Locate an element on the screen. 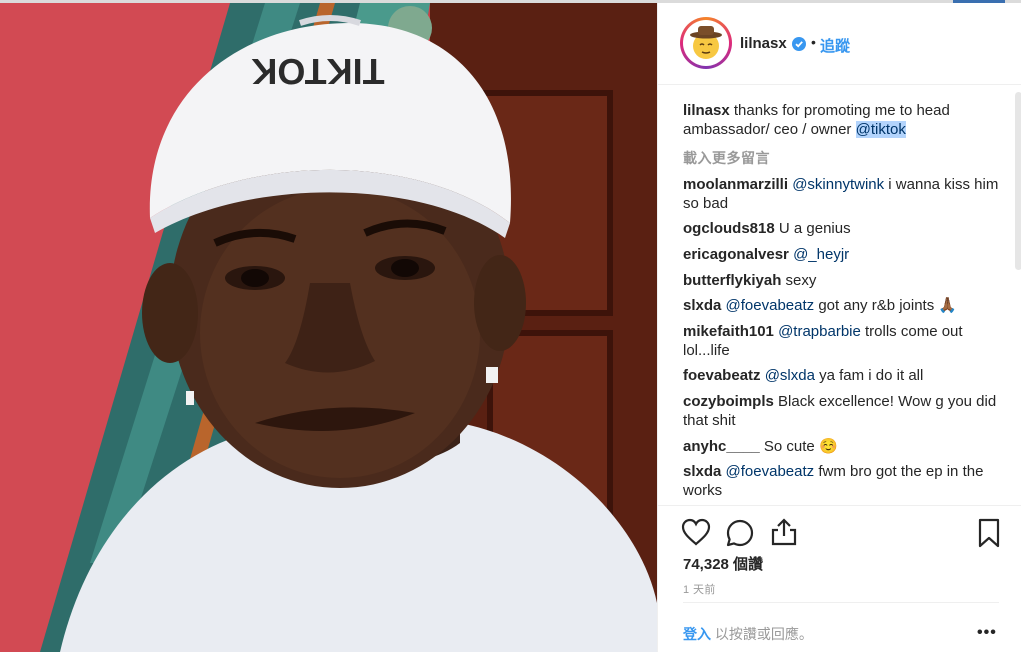 This screenshot has height=652, width=1021. avatar is located at coordinates (706, 43).